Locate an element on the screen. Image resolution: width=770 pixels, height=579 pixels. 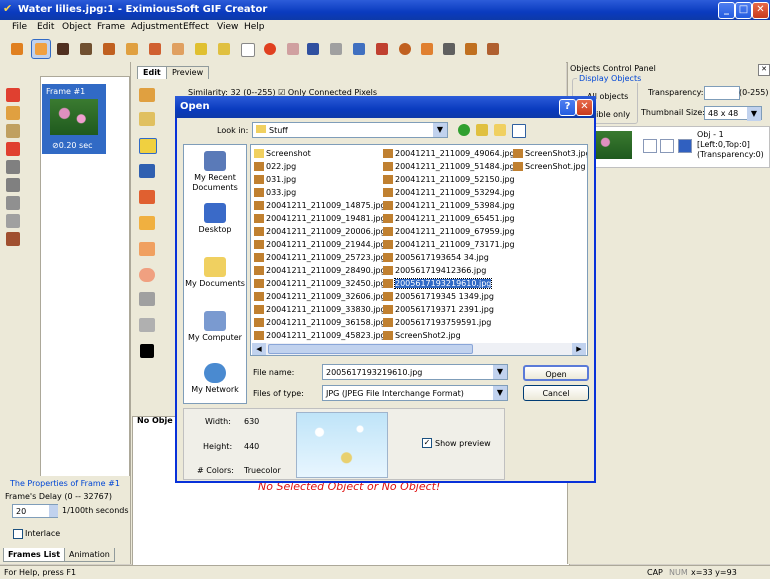
reverse-icon is located at coordinates (13, 221).